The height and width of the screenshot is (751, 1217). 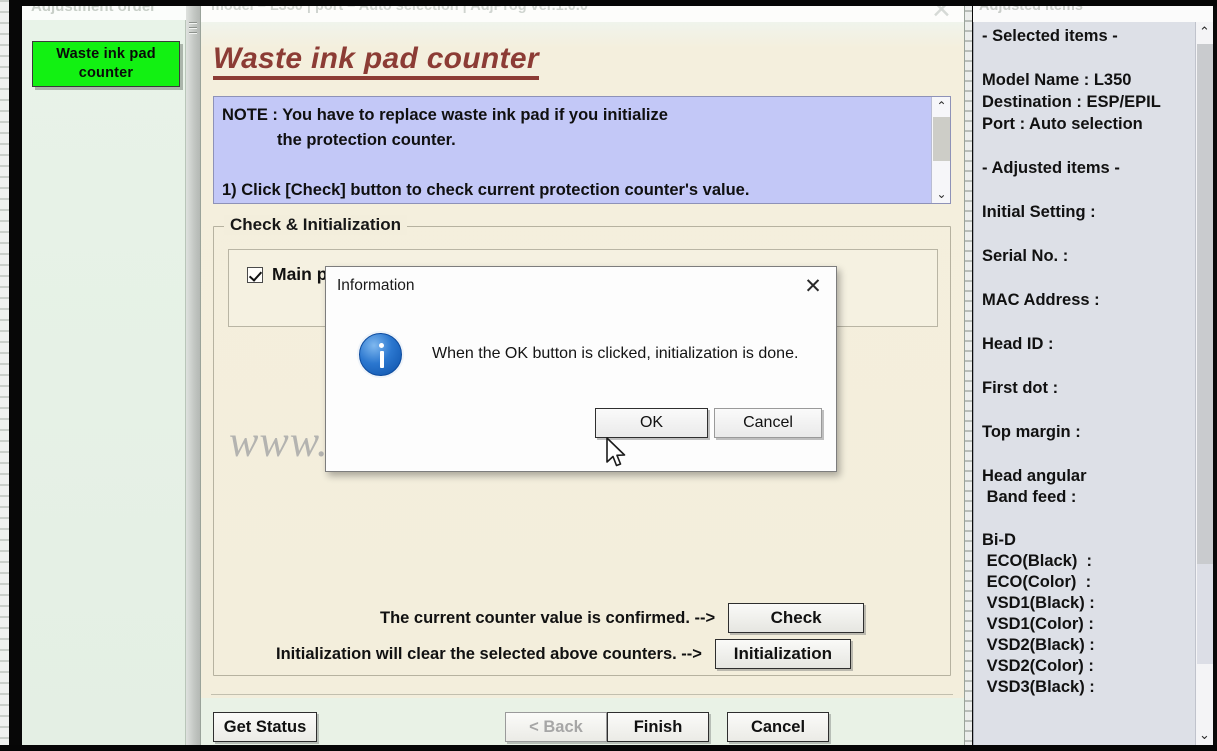 I want to click on check-button: Check, so click(x=796, y=618).